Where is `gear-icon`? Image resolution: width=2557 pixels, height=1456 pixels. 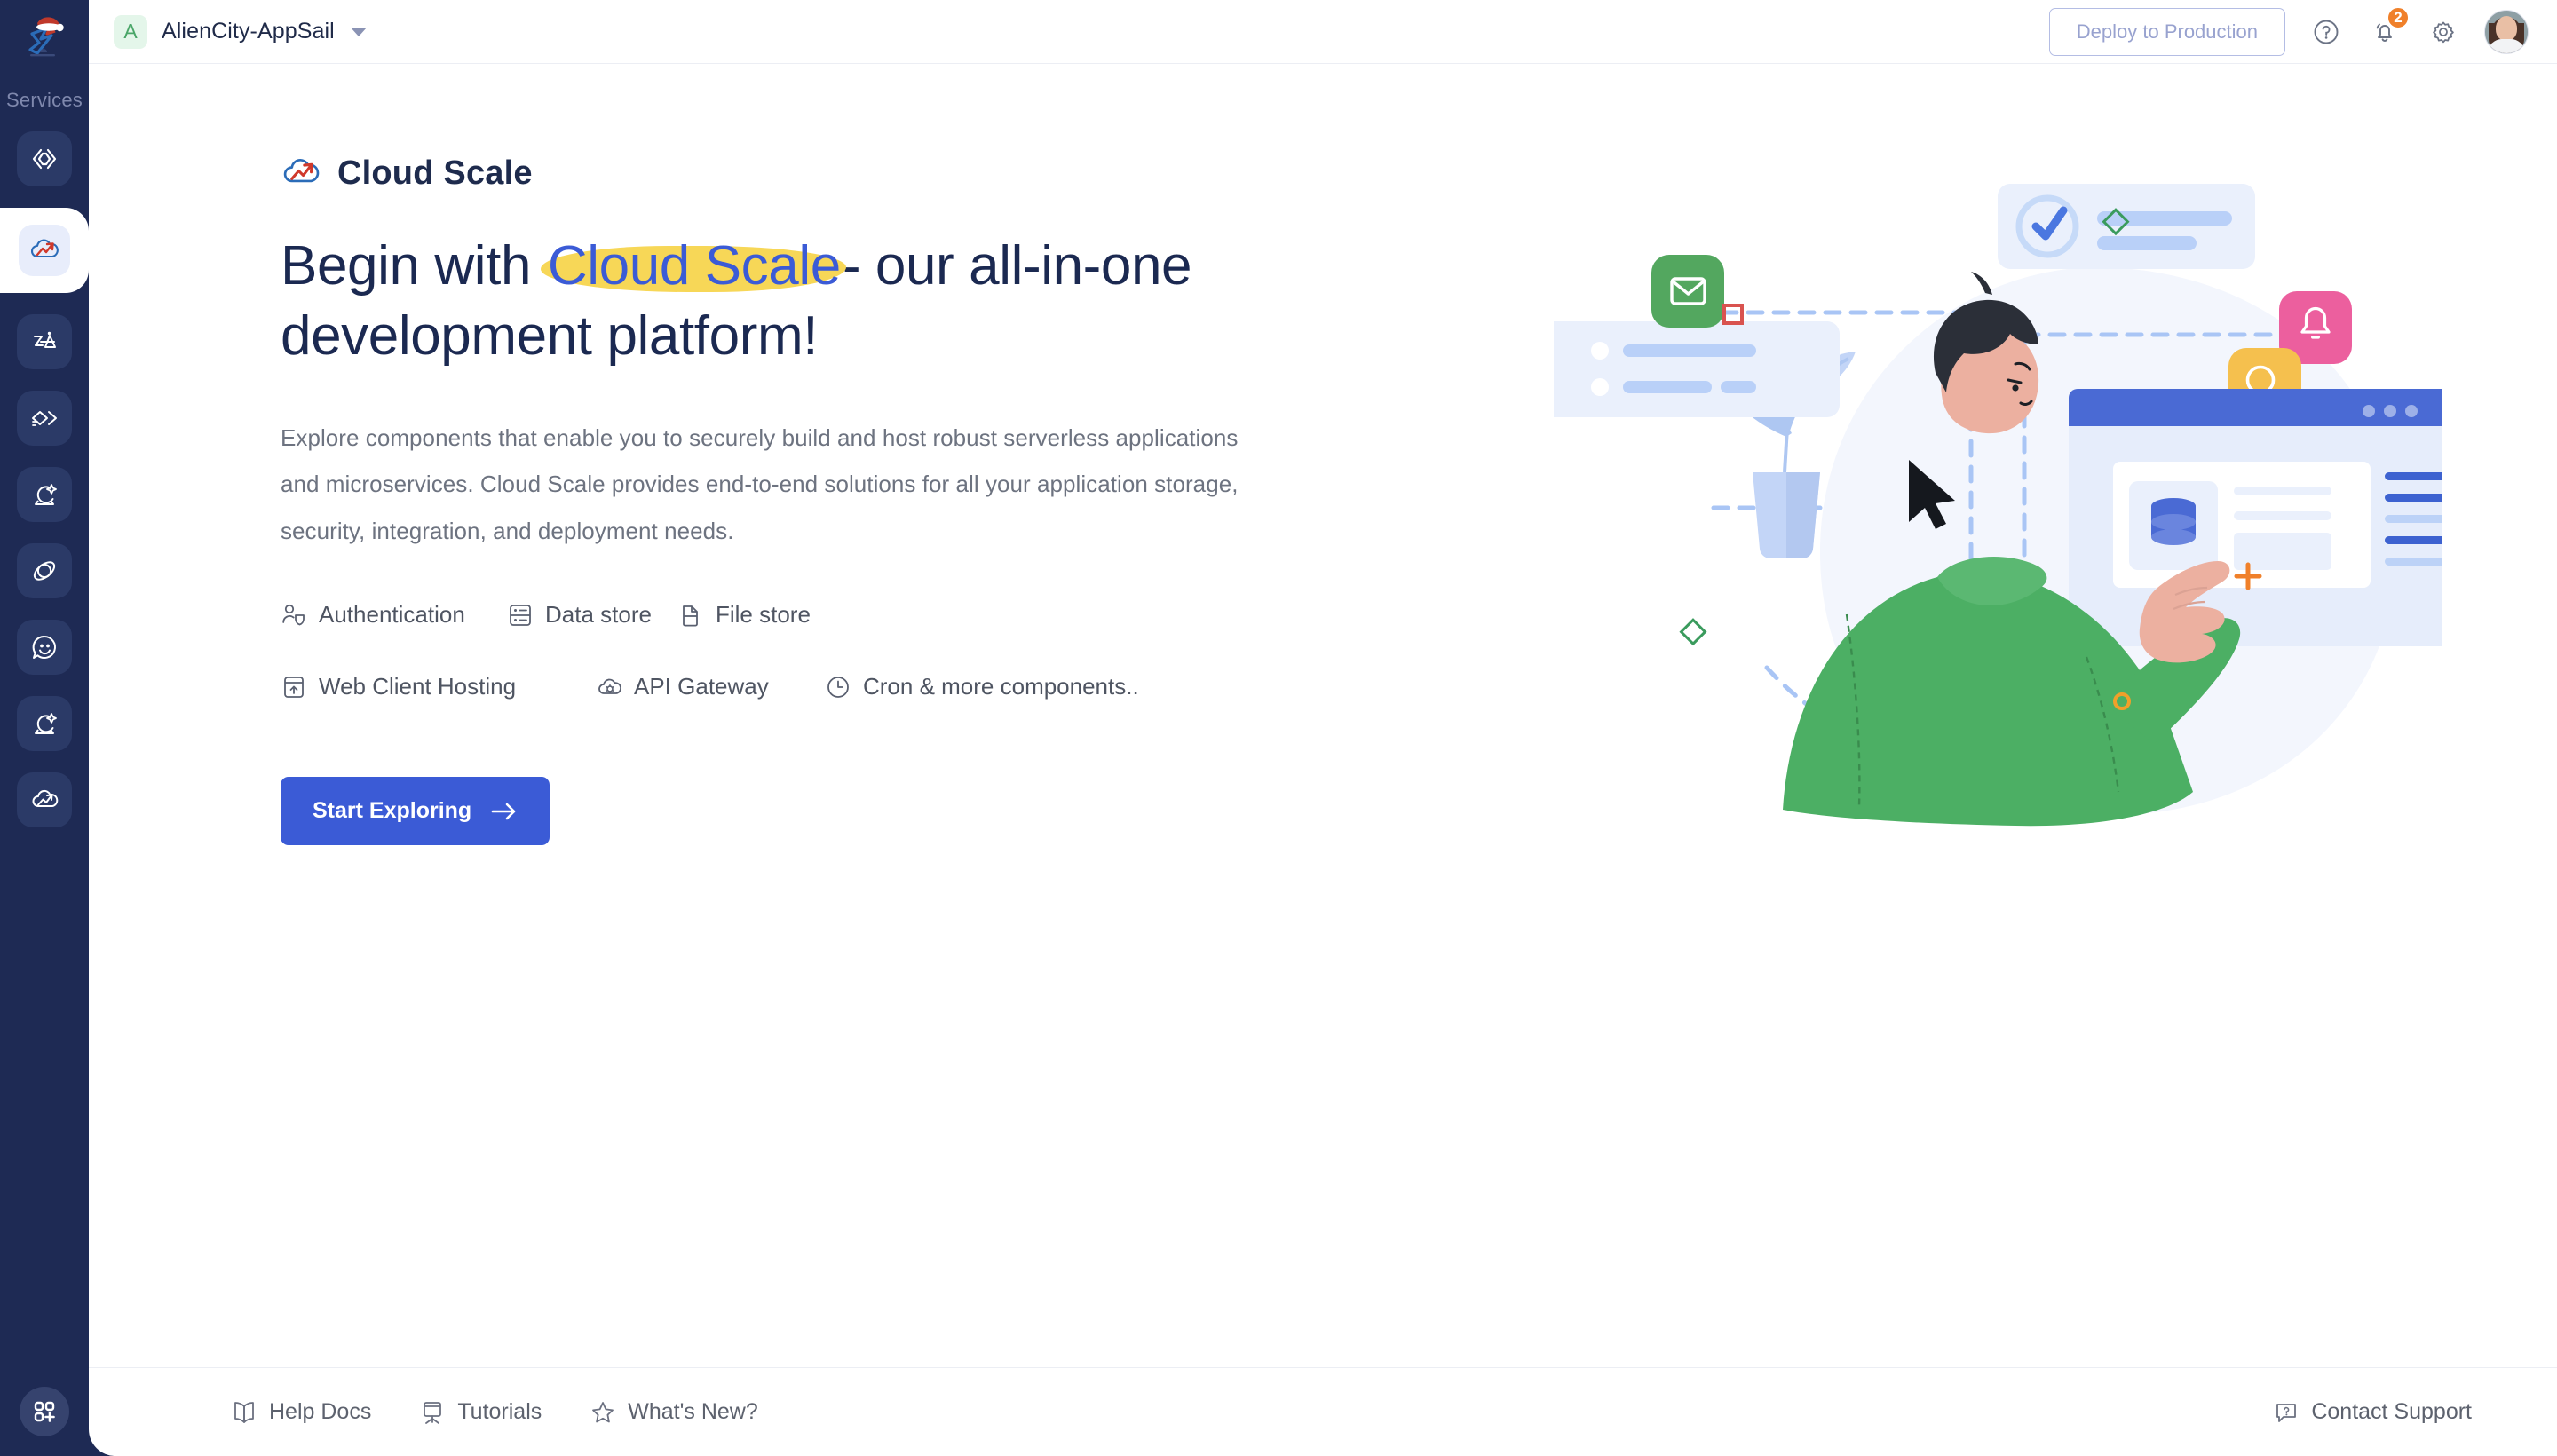
gear-icon is located at coordinates (2443, 32).